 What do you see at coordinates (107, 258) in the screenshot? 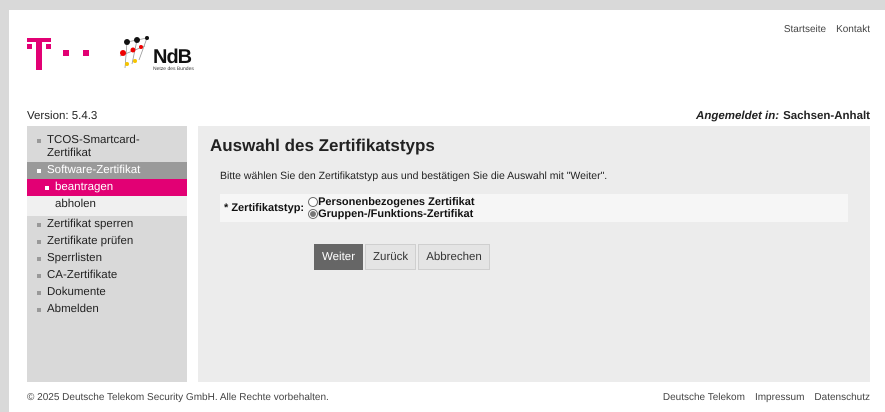
I see `sidebar-item: Sperrlisten` at bounding box center [107, 258].